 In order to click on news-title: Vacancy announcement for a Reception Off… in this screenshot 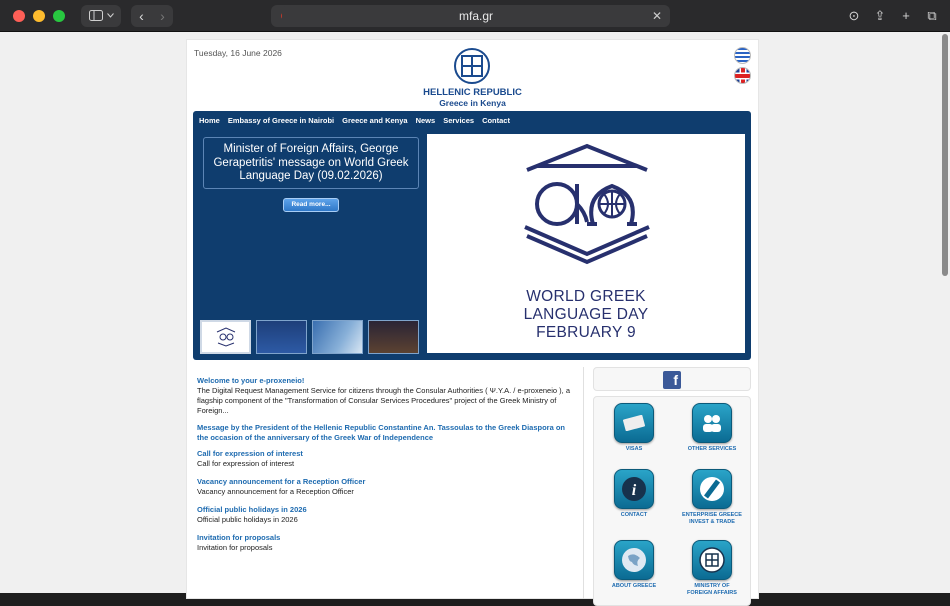, I will do `click(386, 482)`.